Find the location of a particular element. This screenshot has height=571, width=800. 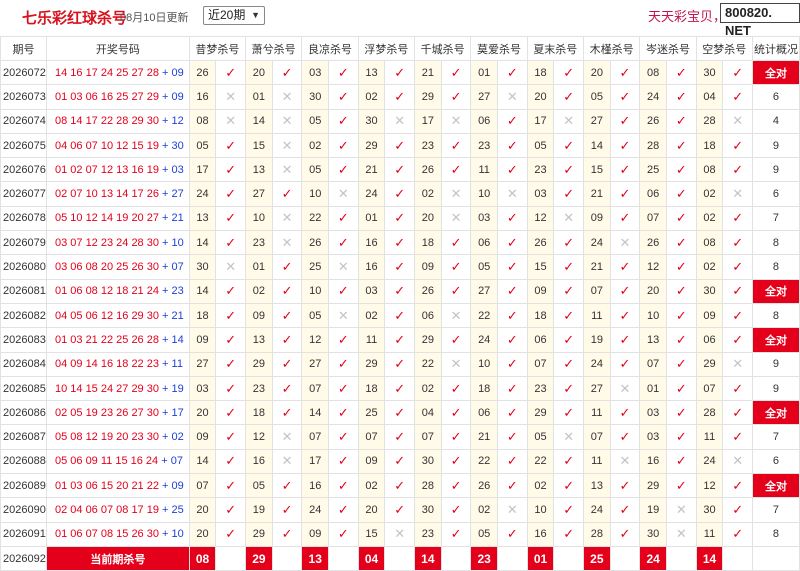

kill-number-cell: 25 is located at coordinates (653, 170).